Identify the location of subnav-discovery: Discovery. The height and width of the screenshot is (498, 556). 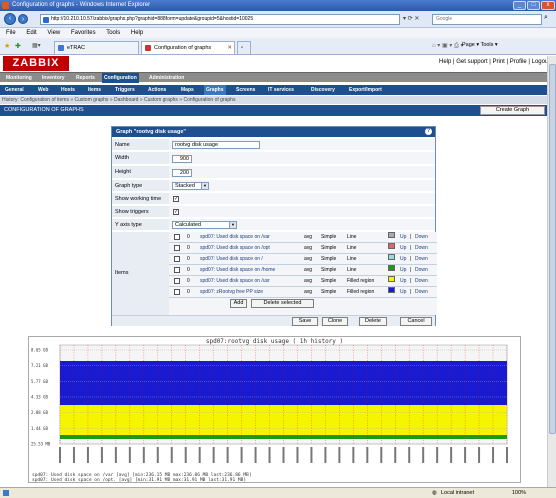
(323, 90).